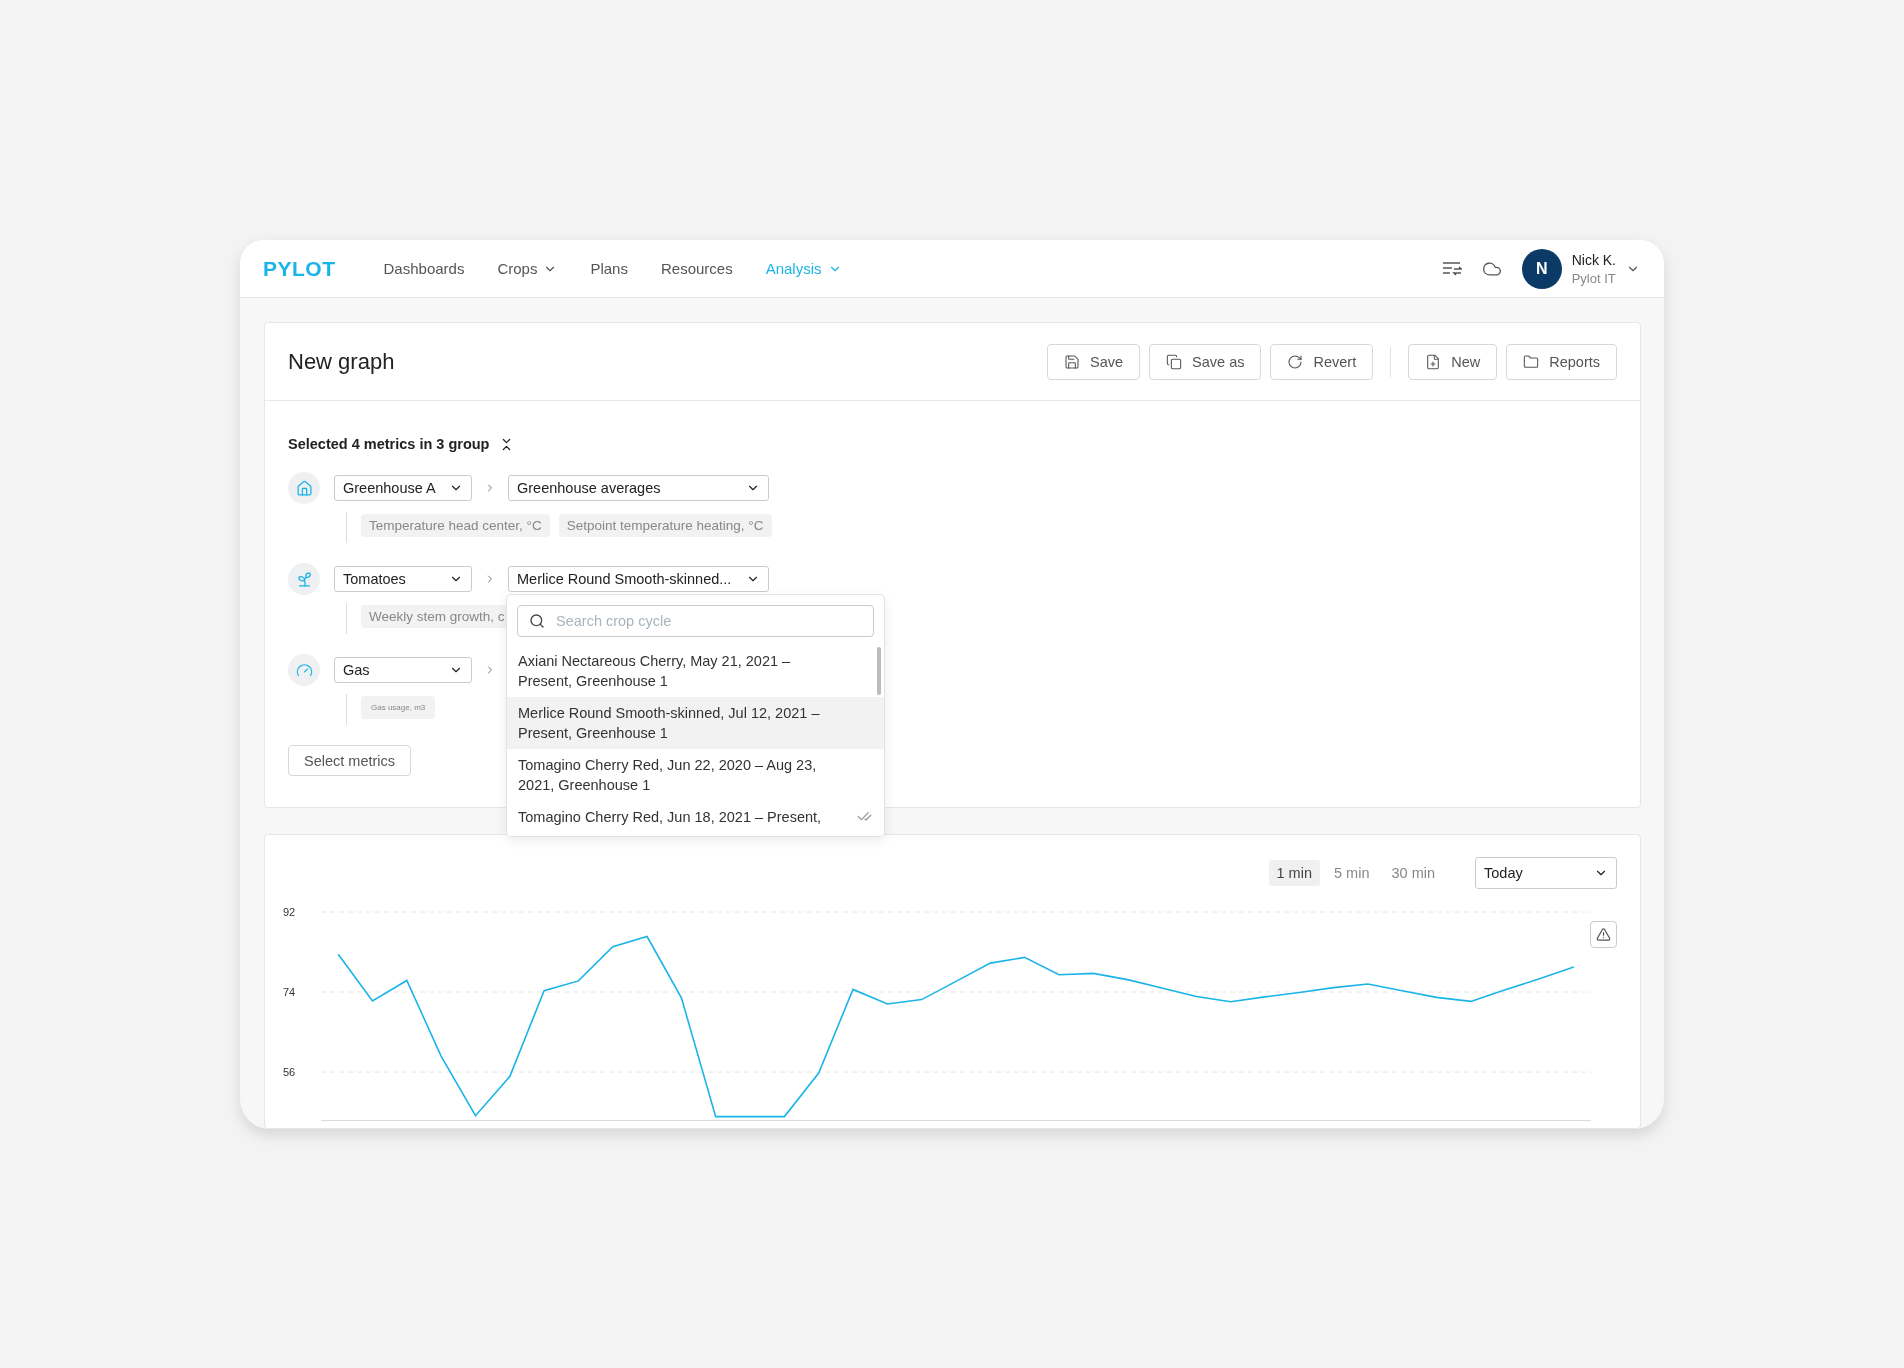  I want to click on select-metrics-button: Select metrics, so click(350, 760).